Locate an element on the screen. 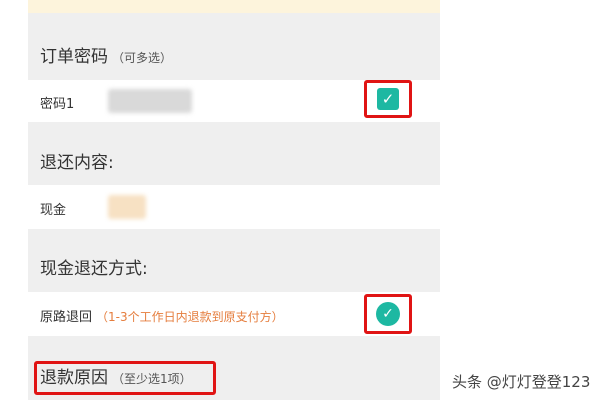 Image resolution: width=600 pixels, height=400 pixels. refund-reason-hint: （至少选1项） is located at coordinates (152, 379).